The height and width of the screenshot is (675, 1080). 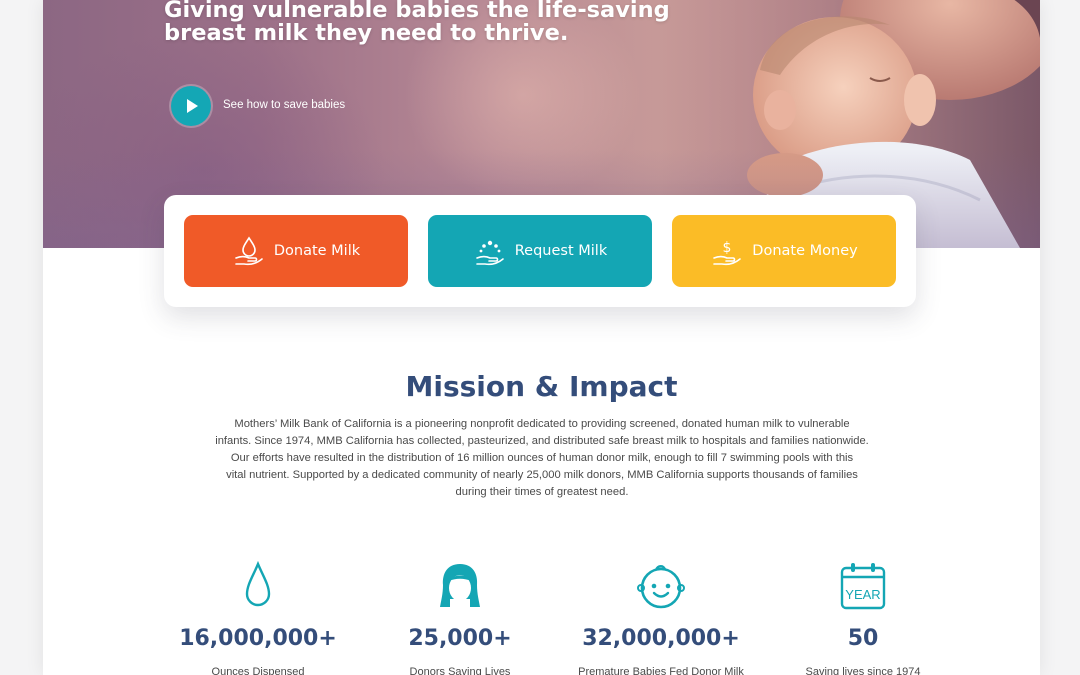 What do you see at coordinates (863, 617) in the screenshot?
I see `stat-years: YEAR 50 Saving lives since 1974` at bounding box center [863, 617].